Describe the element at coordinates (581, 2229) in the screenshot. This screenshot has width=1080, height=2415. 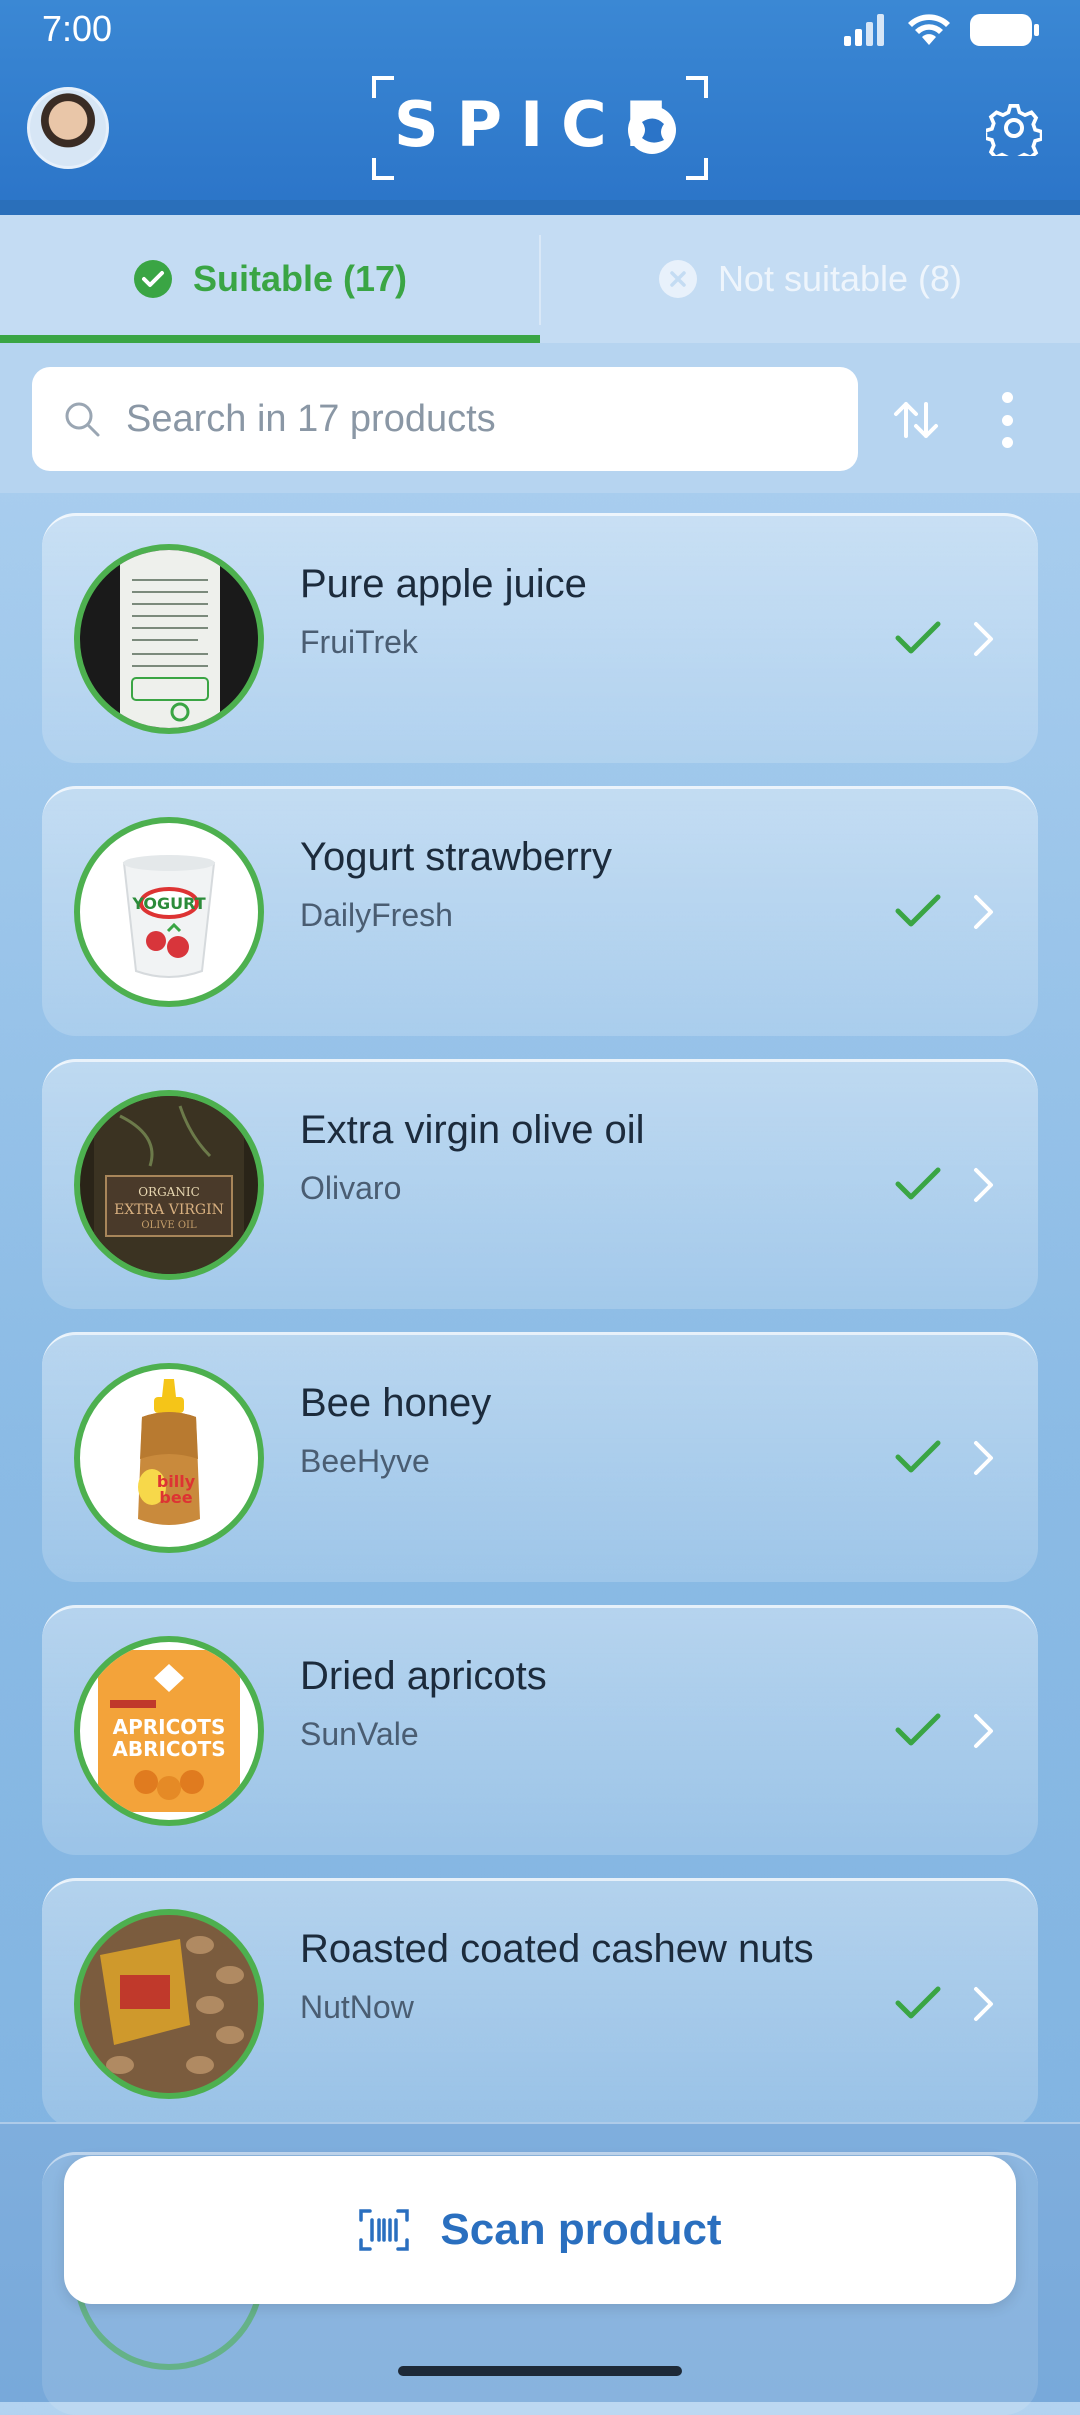
I see `scan-product-label: Scan product` at that location.